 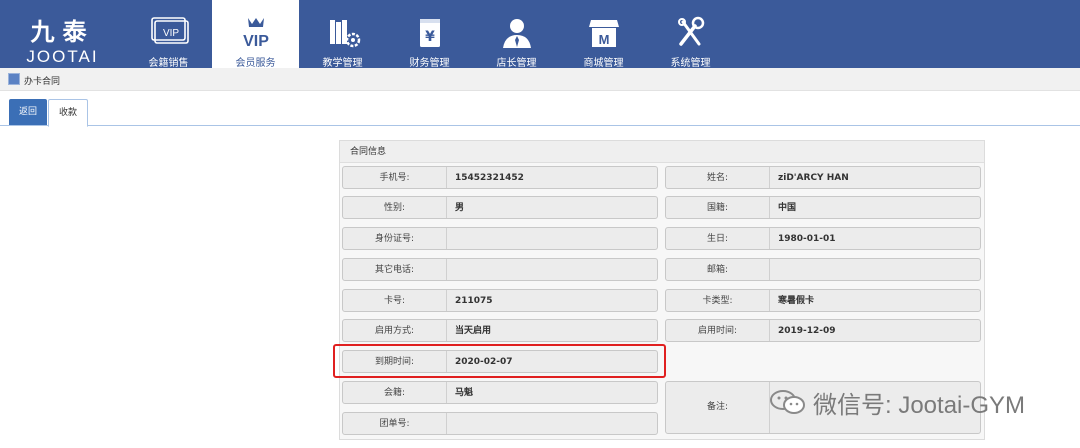 I want to click on tab-back: 返回, so click(x=28, y=112).